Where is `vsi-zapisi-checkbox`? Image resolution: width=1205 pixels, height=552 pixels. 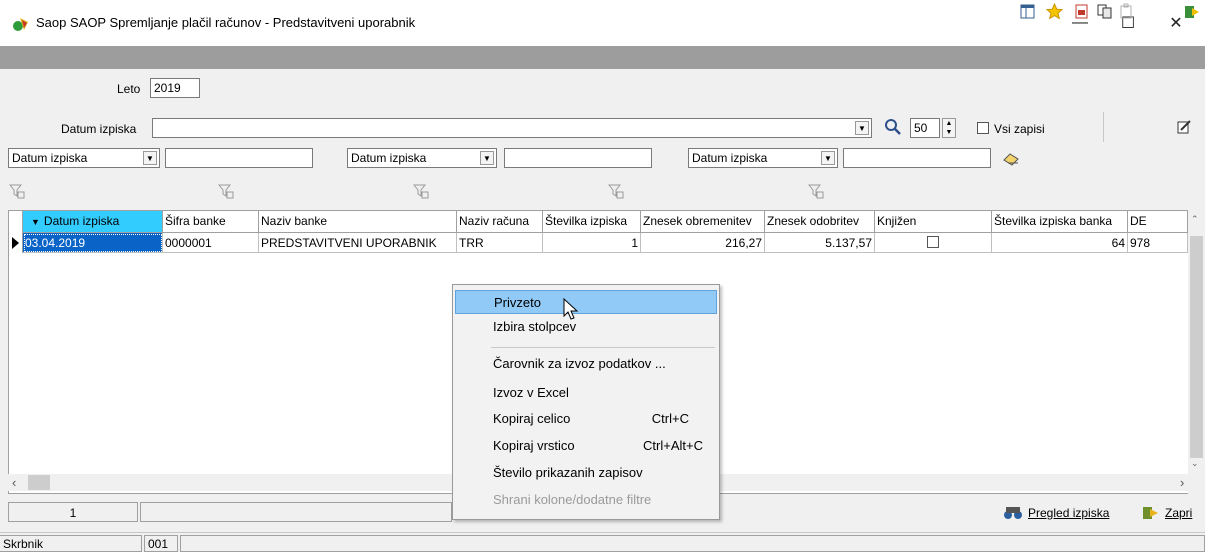
vsi-zapisi-checkbox is located at coordinates (983, 128).